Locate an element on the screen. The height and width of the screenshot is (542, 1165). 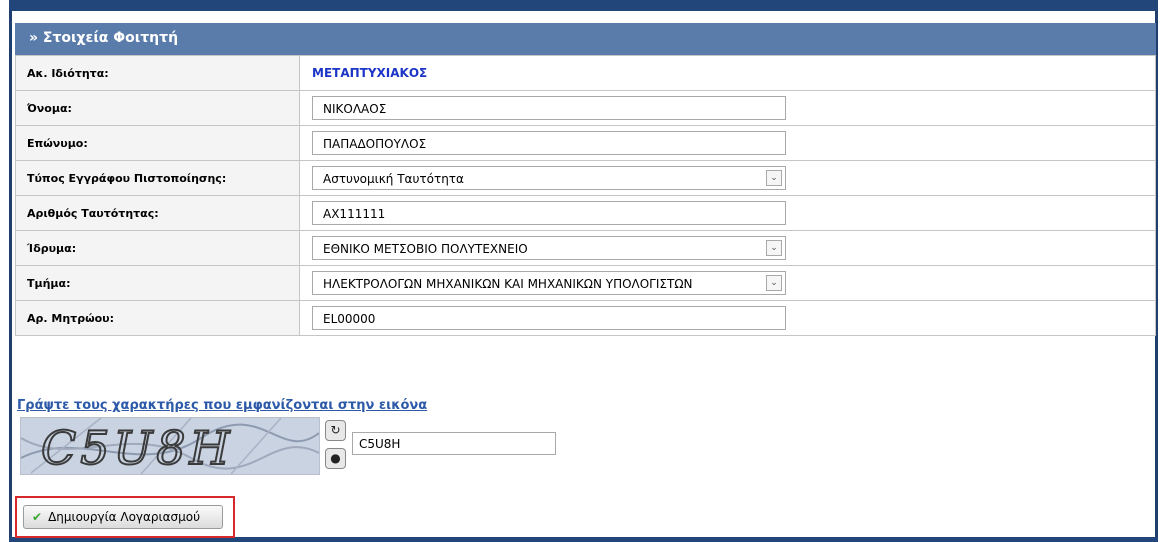
last-name-label: Επώνυμο: is located at coordinates (157, 143).